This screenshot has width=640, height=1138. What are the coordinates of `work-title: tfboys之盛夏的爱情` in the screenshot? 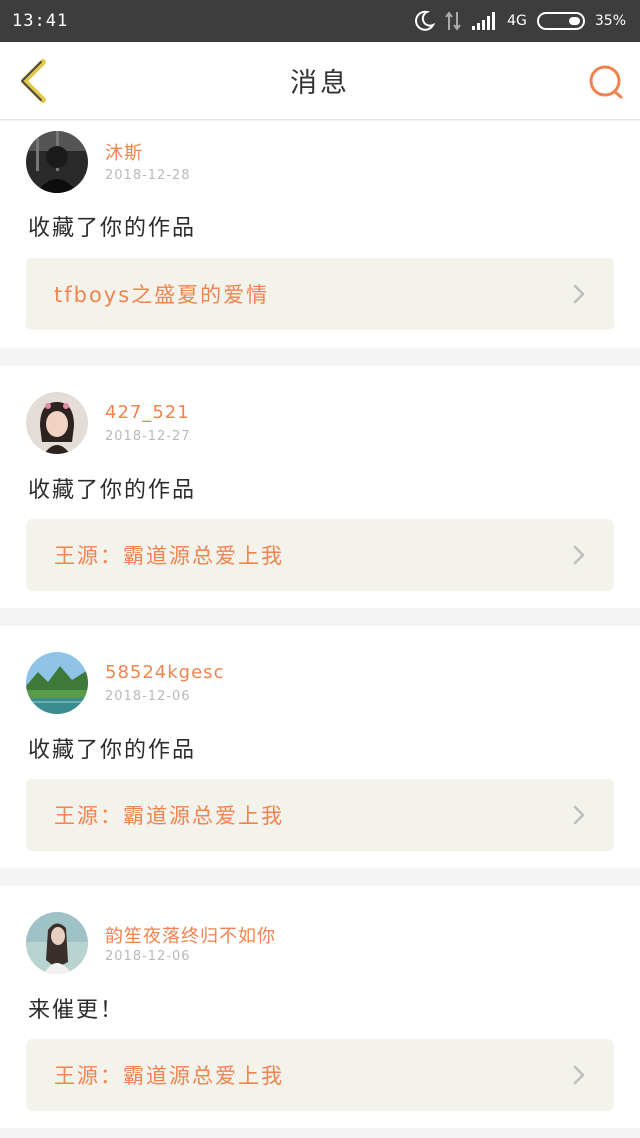 It's located at (162, 295).